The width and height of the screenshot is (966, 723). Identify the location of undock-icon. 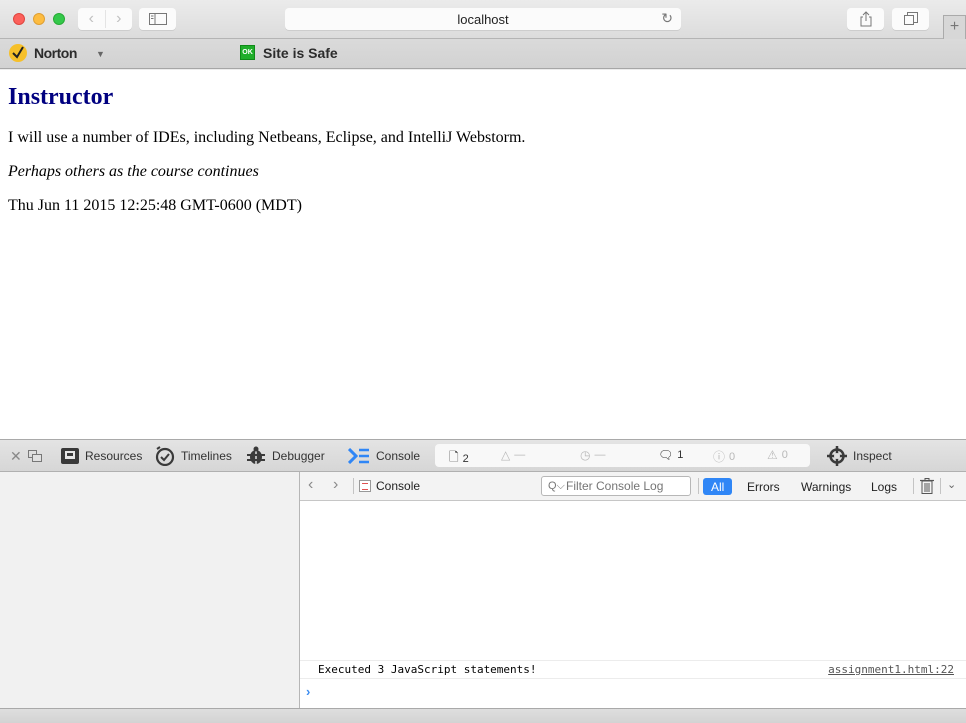
(35, 456).